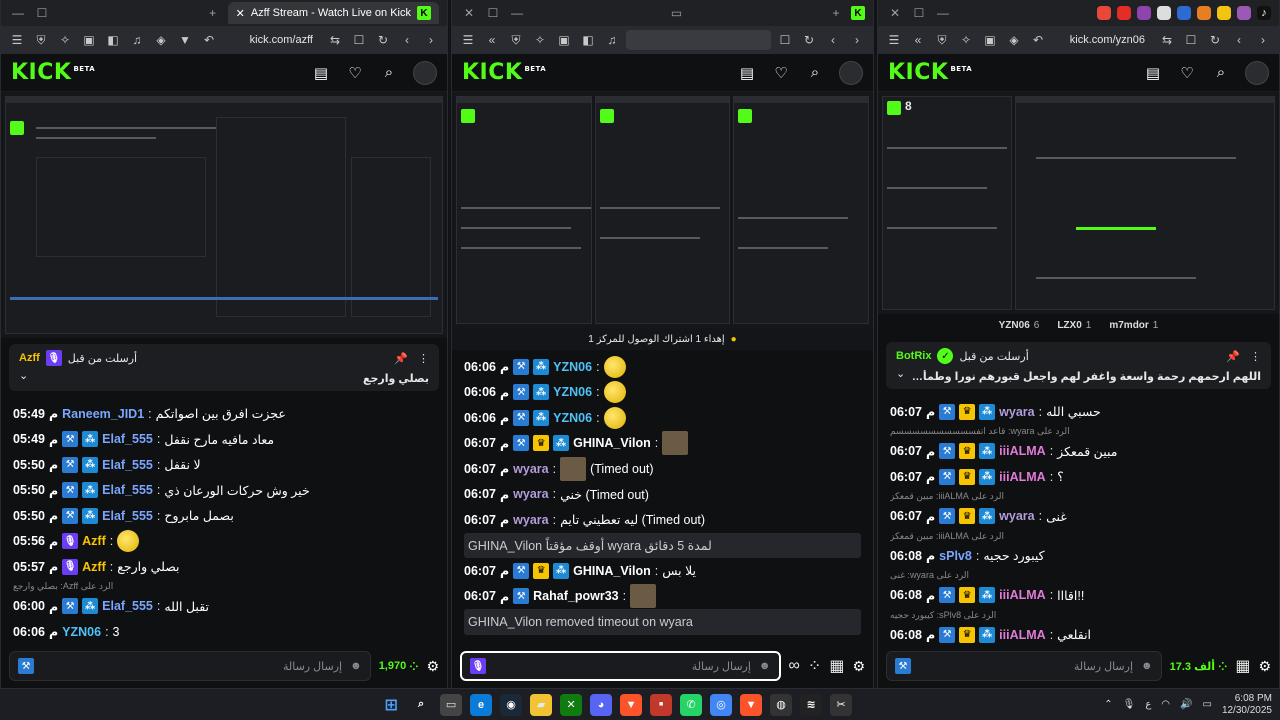 The height and width of the screenshot is (720, 1280). Describe the element at coordinates (423, 358) in the screenshot. I see `more-options-icon: ⋮` at that location.